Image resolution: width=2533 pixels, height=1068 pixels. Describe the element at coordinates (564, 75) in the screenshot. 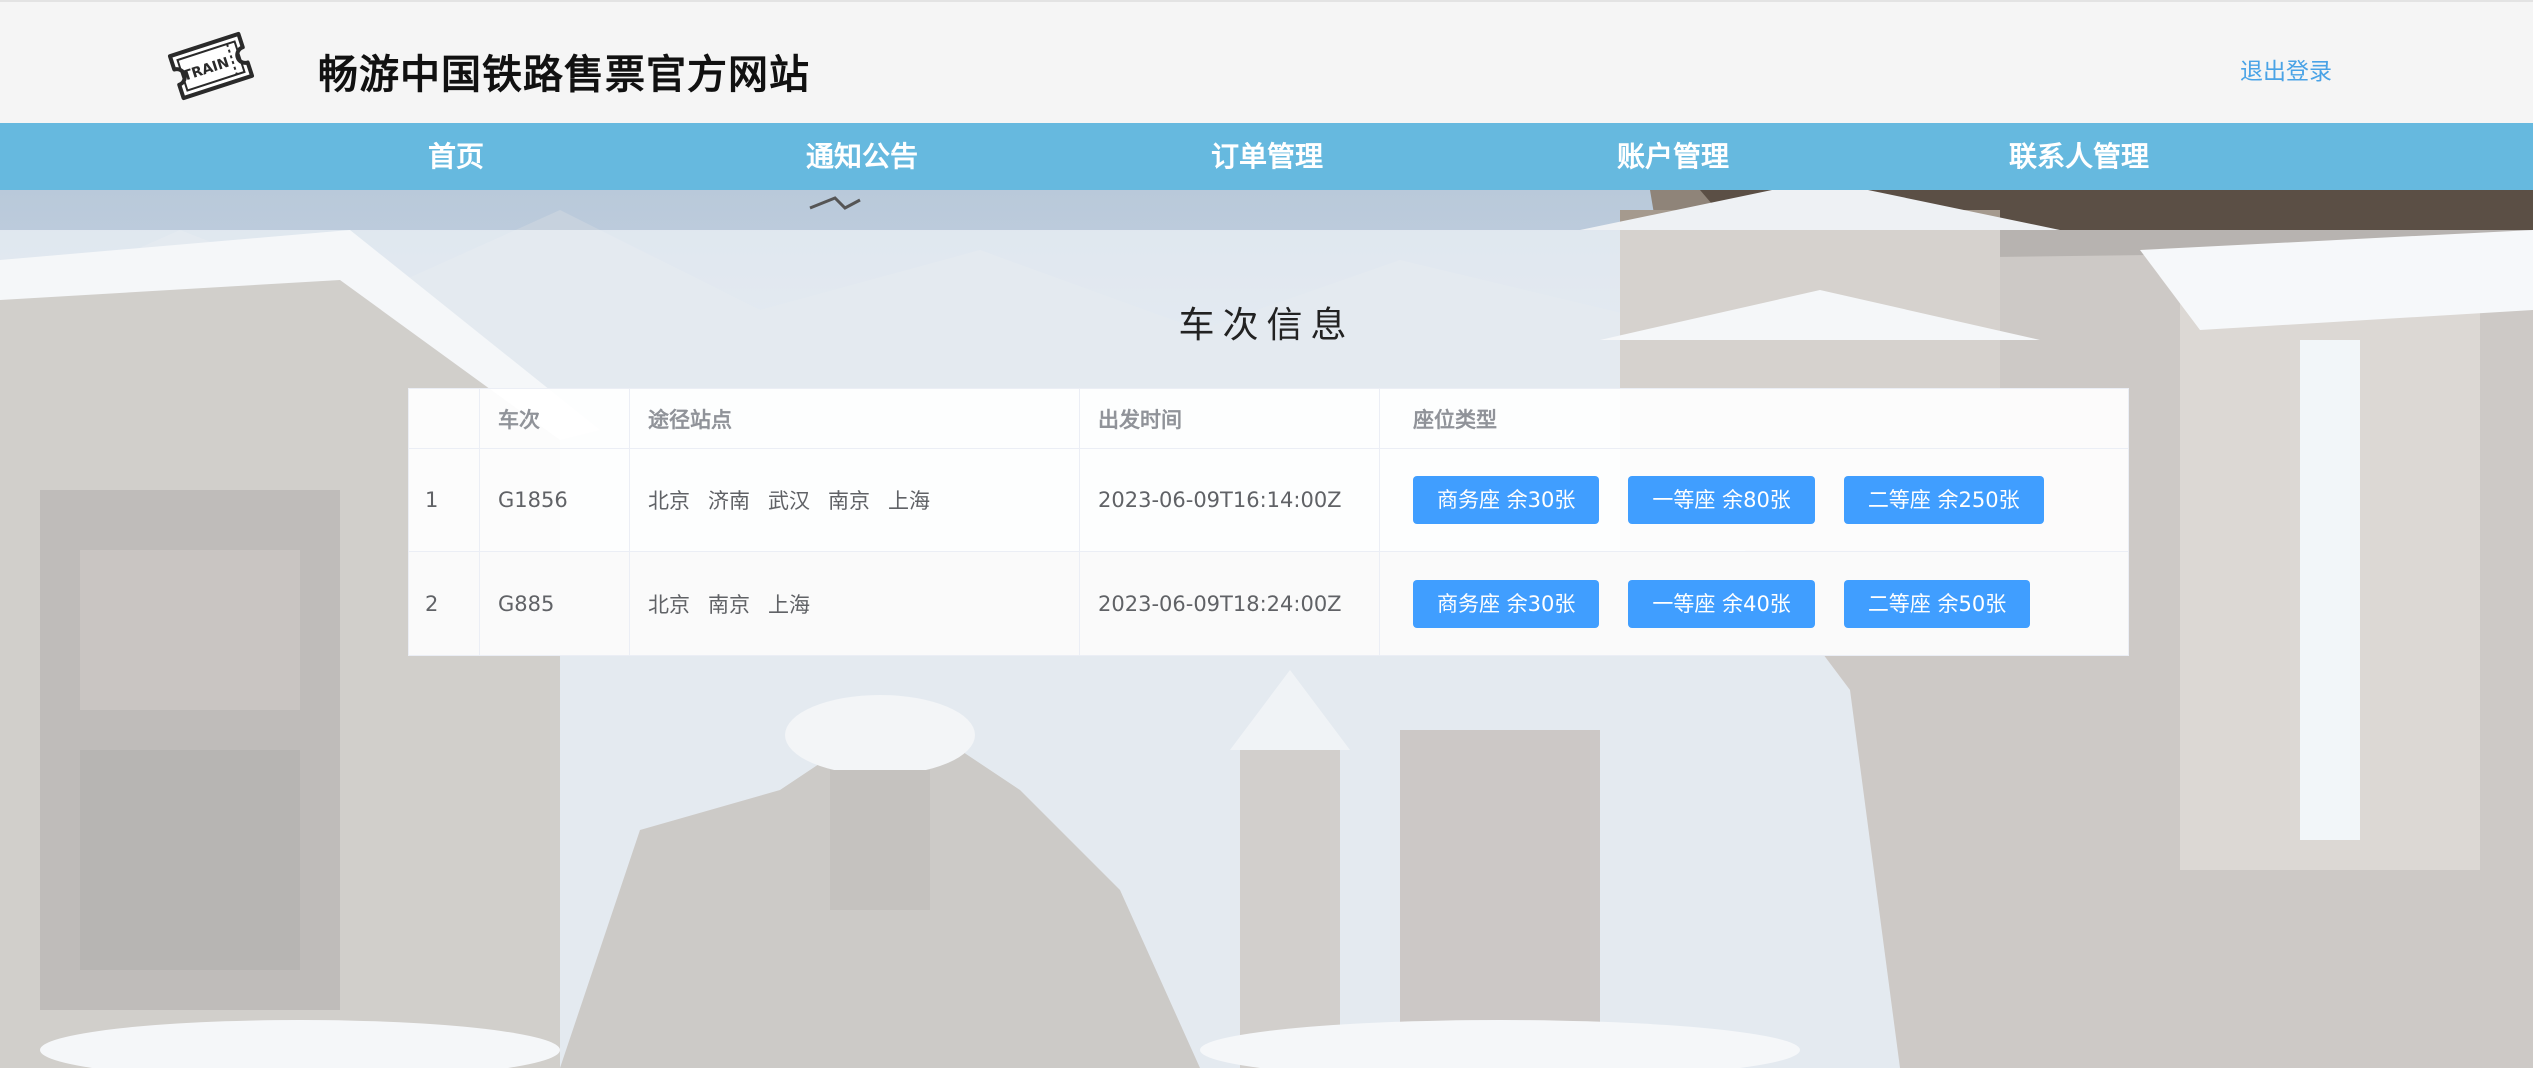

I see `site-title: 畅游中国铁路售票官方网站` at that location.